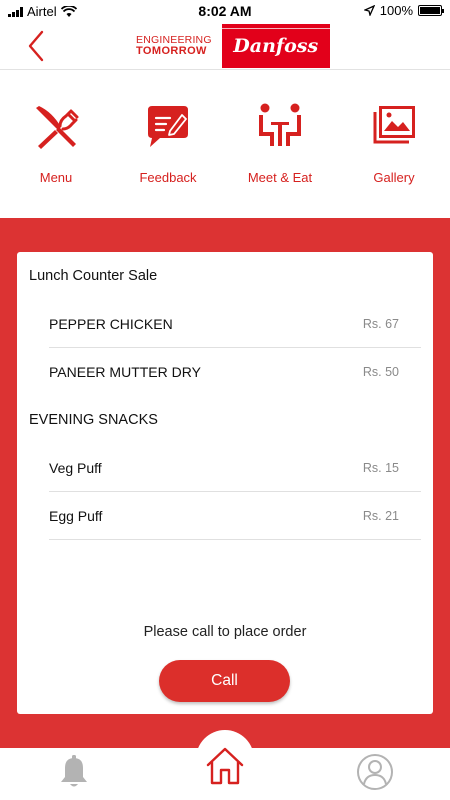 The image size is (450, 800). I want to click on item-price: Rs. 15, so click(380, 468).